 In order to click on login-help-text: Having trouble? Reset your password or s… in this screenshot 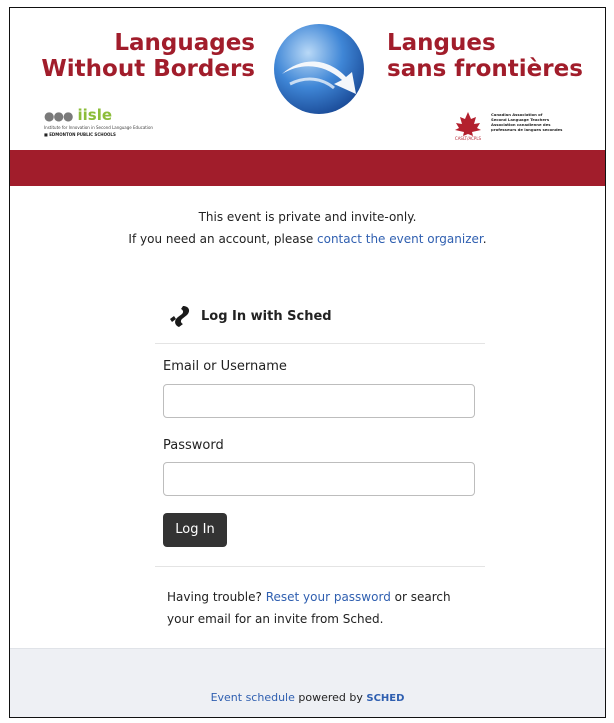, I will do `click(320, 608)`.